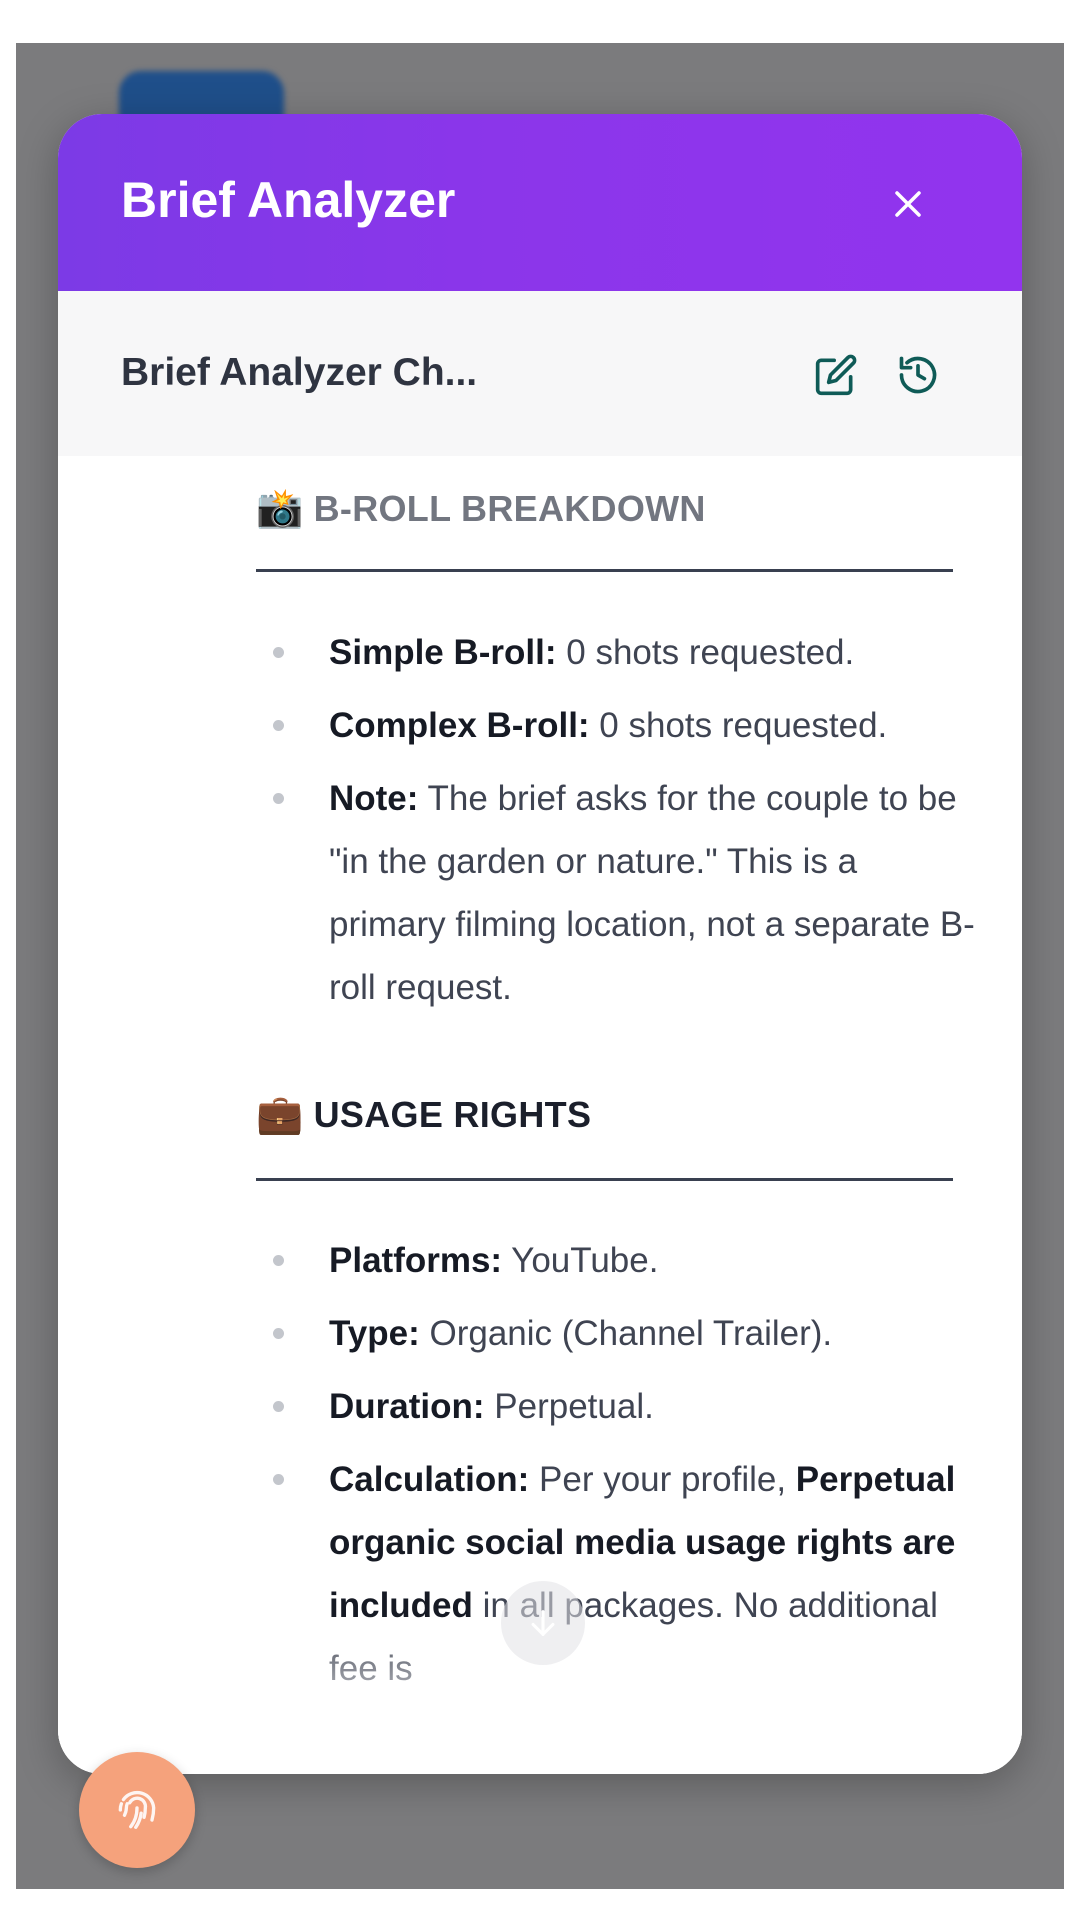 The image size is (1080, 1920). I want to click on edit-icon, so click(836, 375).